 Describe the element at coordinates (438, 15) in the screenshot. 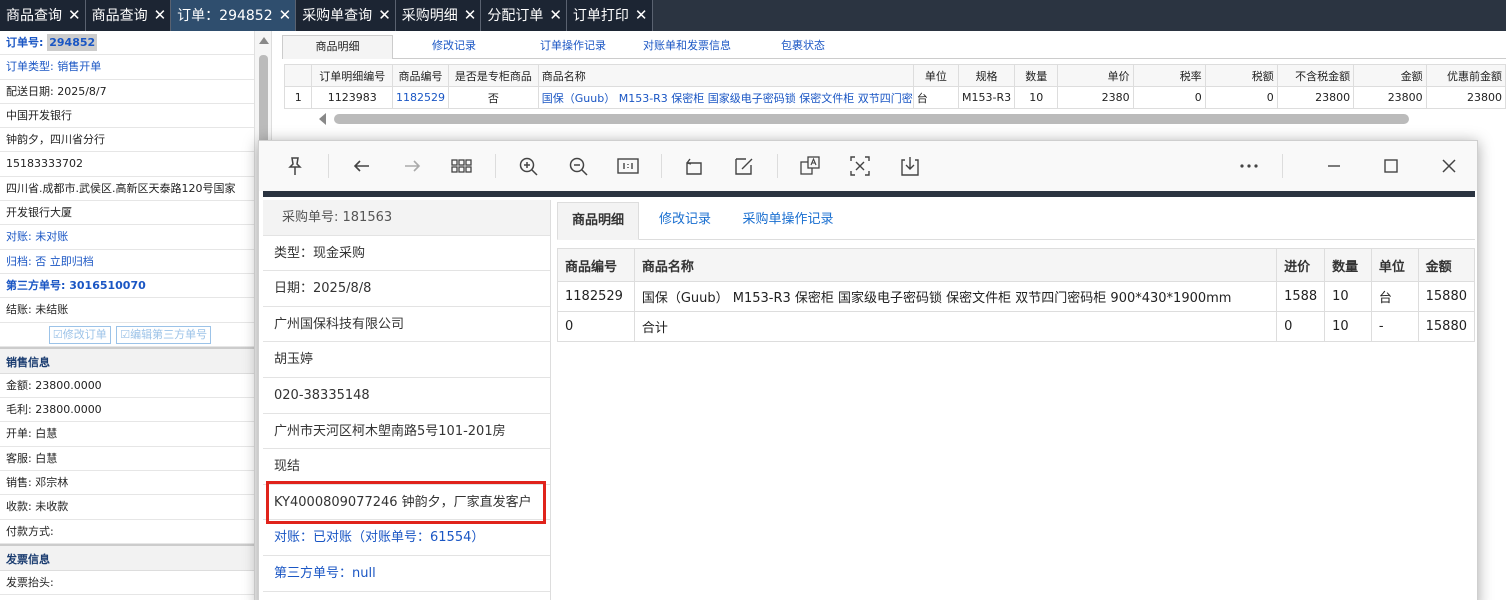

I see `tab-purchase-detail: 采购明细 ✕` at that location.